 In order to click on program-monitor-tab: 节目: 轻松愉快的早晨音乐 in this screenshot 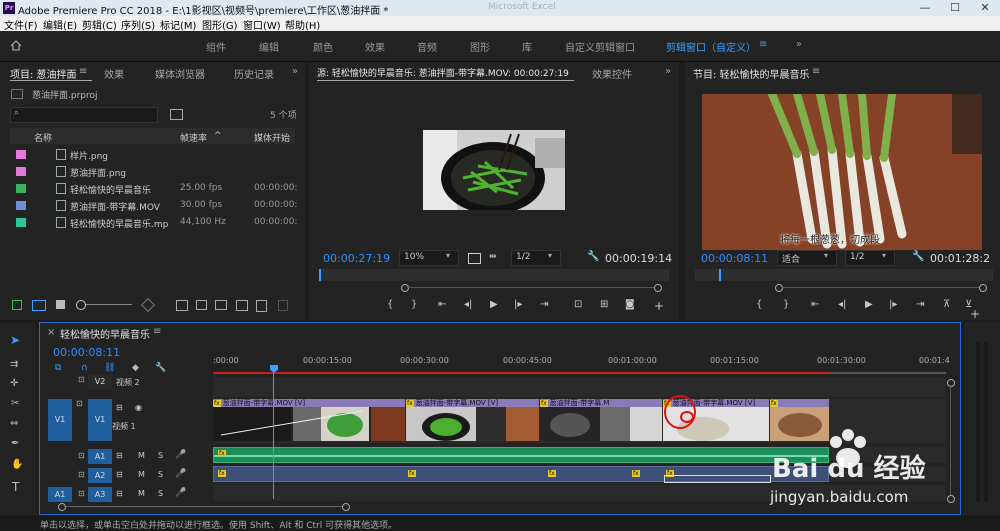, I will do `click(751, 73)`.